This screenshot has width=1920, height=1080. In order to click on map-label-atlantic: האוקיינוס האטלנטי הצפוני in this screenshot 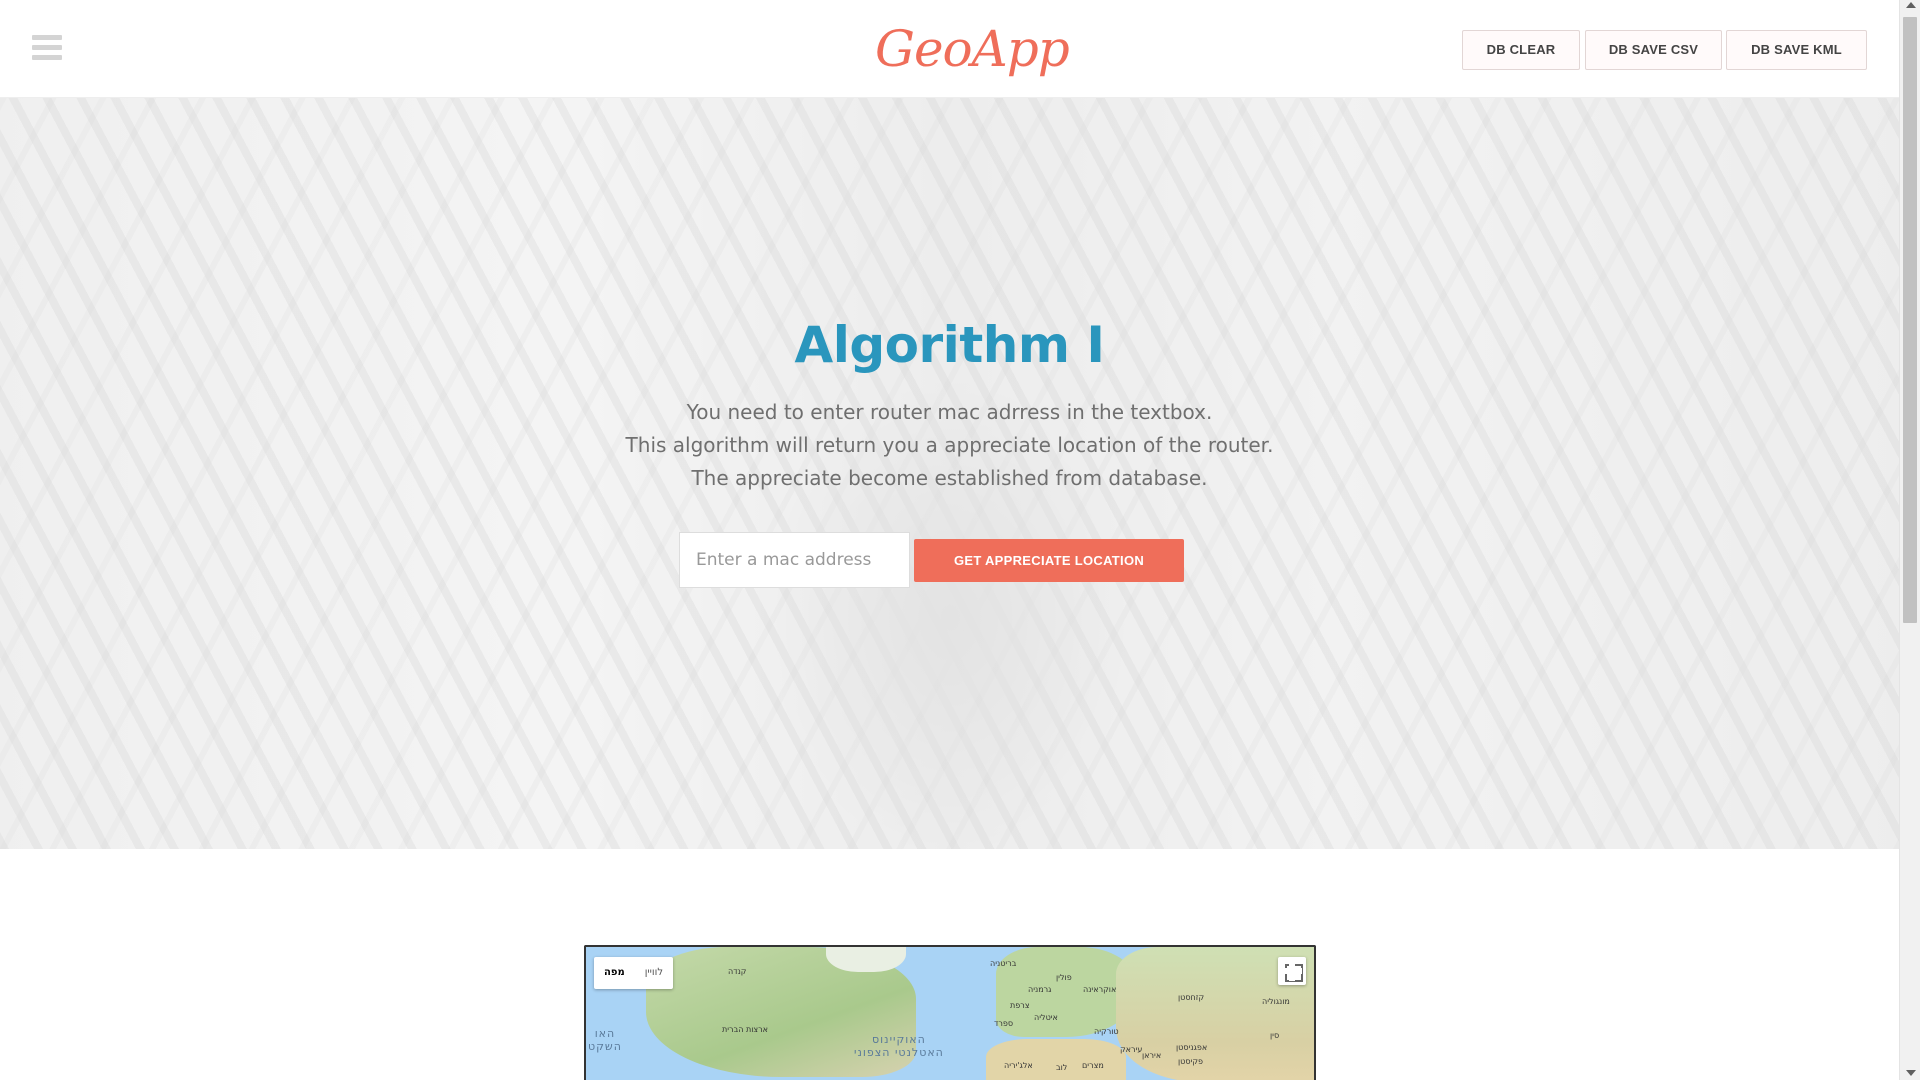, I will do `click(899, 1046)`.